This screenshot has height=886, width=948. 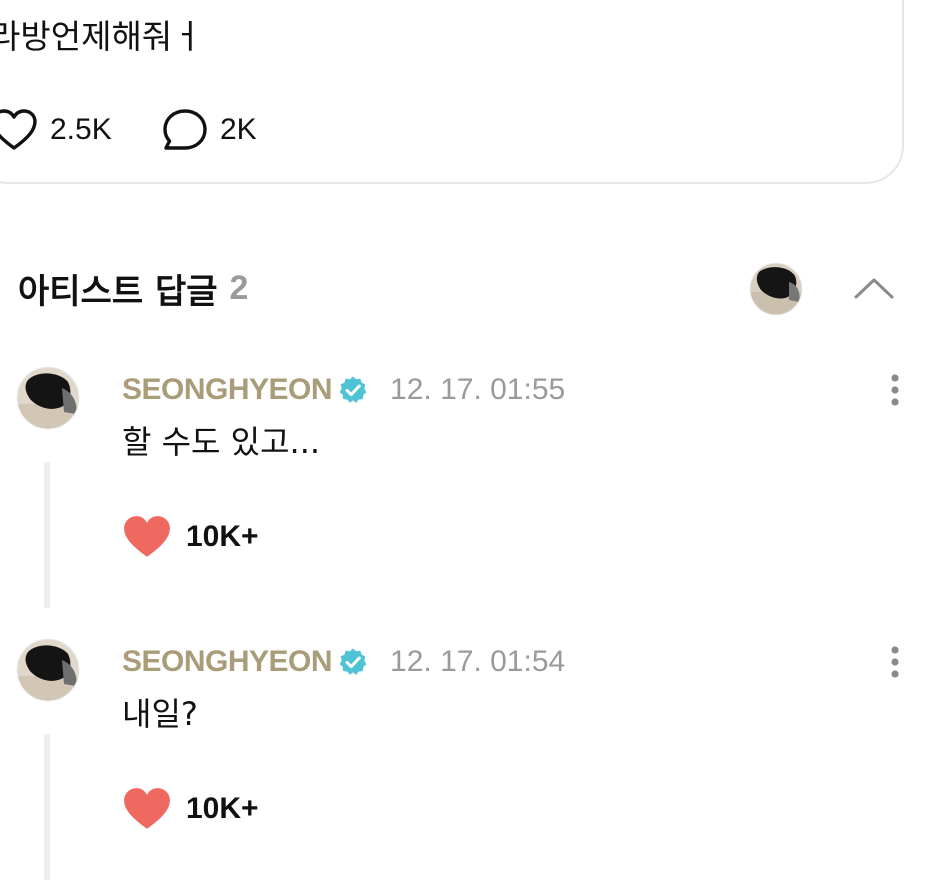 I want to click on reply-text: 내일?, so click(x=160, y=714).